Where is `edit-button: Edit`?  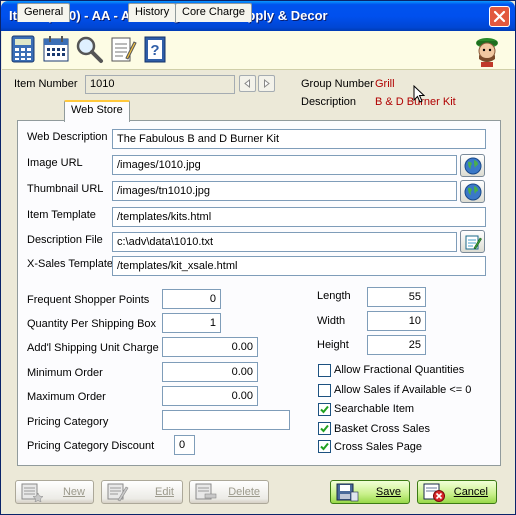 edit-button: Edit is located at coordinates (142, 492).